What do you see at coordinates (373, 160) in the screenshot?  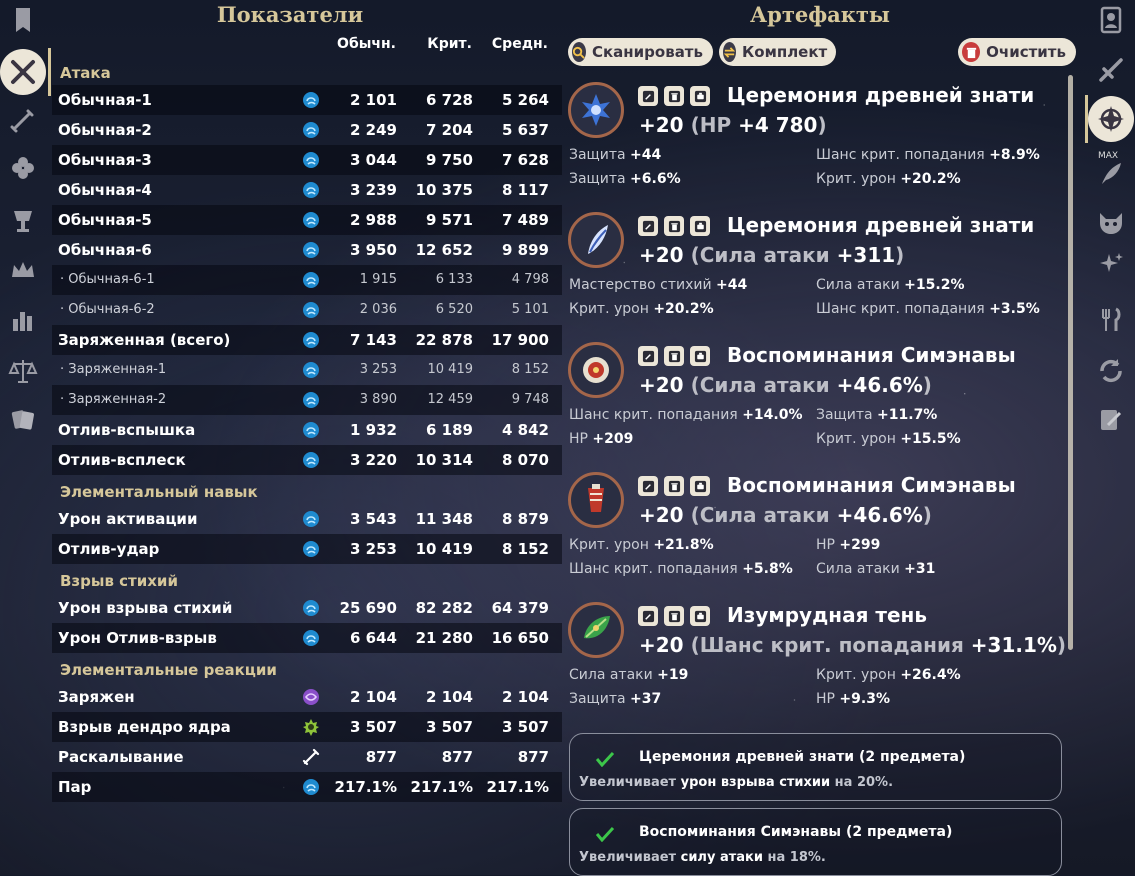 I see `stat-normal-value: 3 044` at bounding box center [373, 160].